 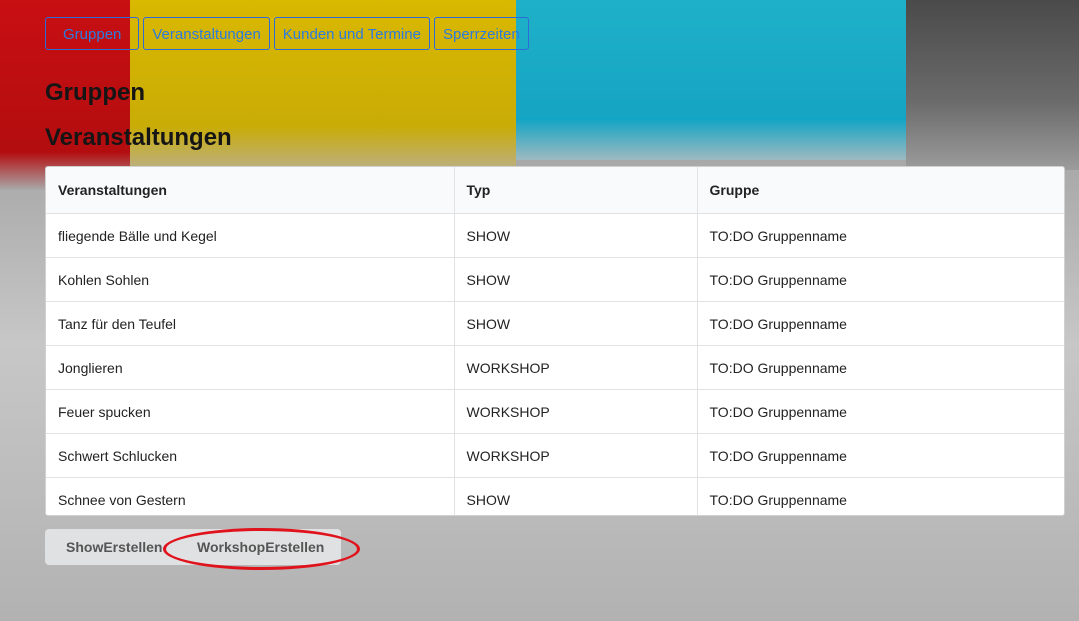 I want to click on tab-veranstaltungen: Veranstaltungen, so click(x=206, y=33).